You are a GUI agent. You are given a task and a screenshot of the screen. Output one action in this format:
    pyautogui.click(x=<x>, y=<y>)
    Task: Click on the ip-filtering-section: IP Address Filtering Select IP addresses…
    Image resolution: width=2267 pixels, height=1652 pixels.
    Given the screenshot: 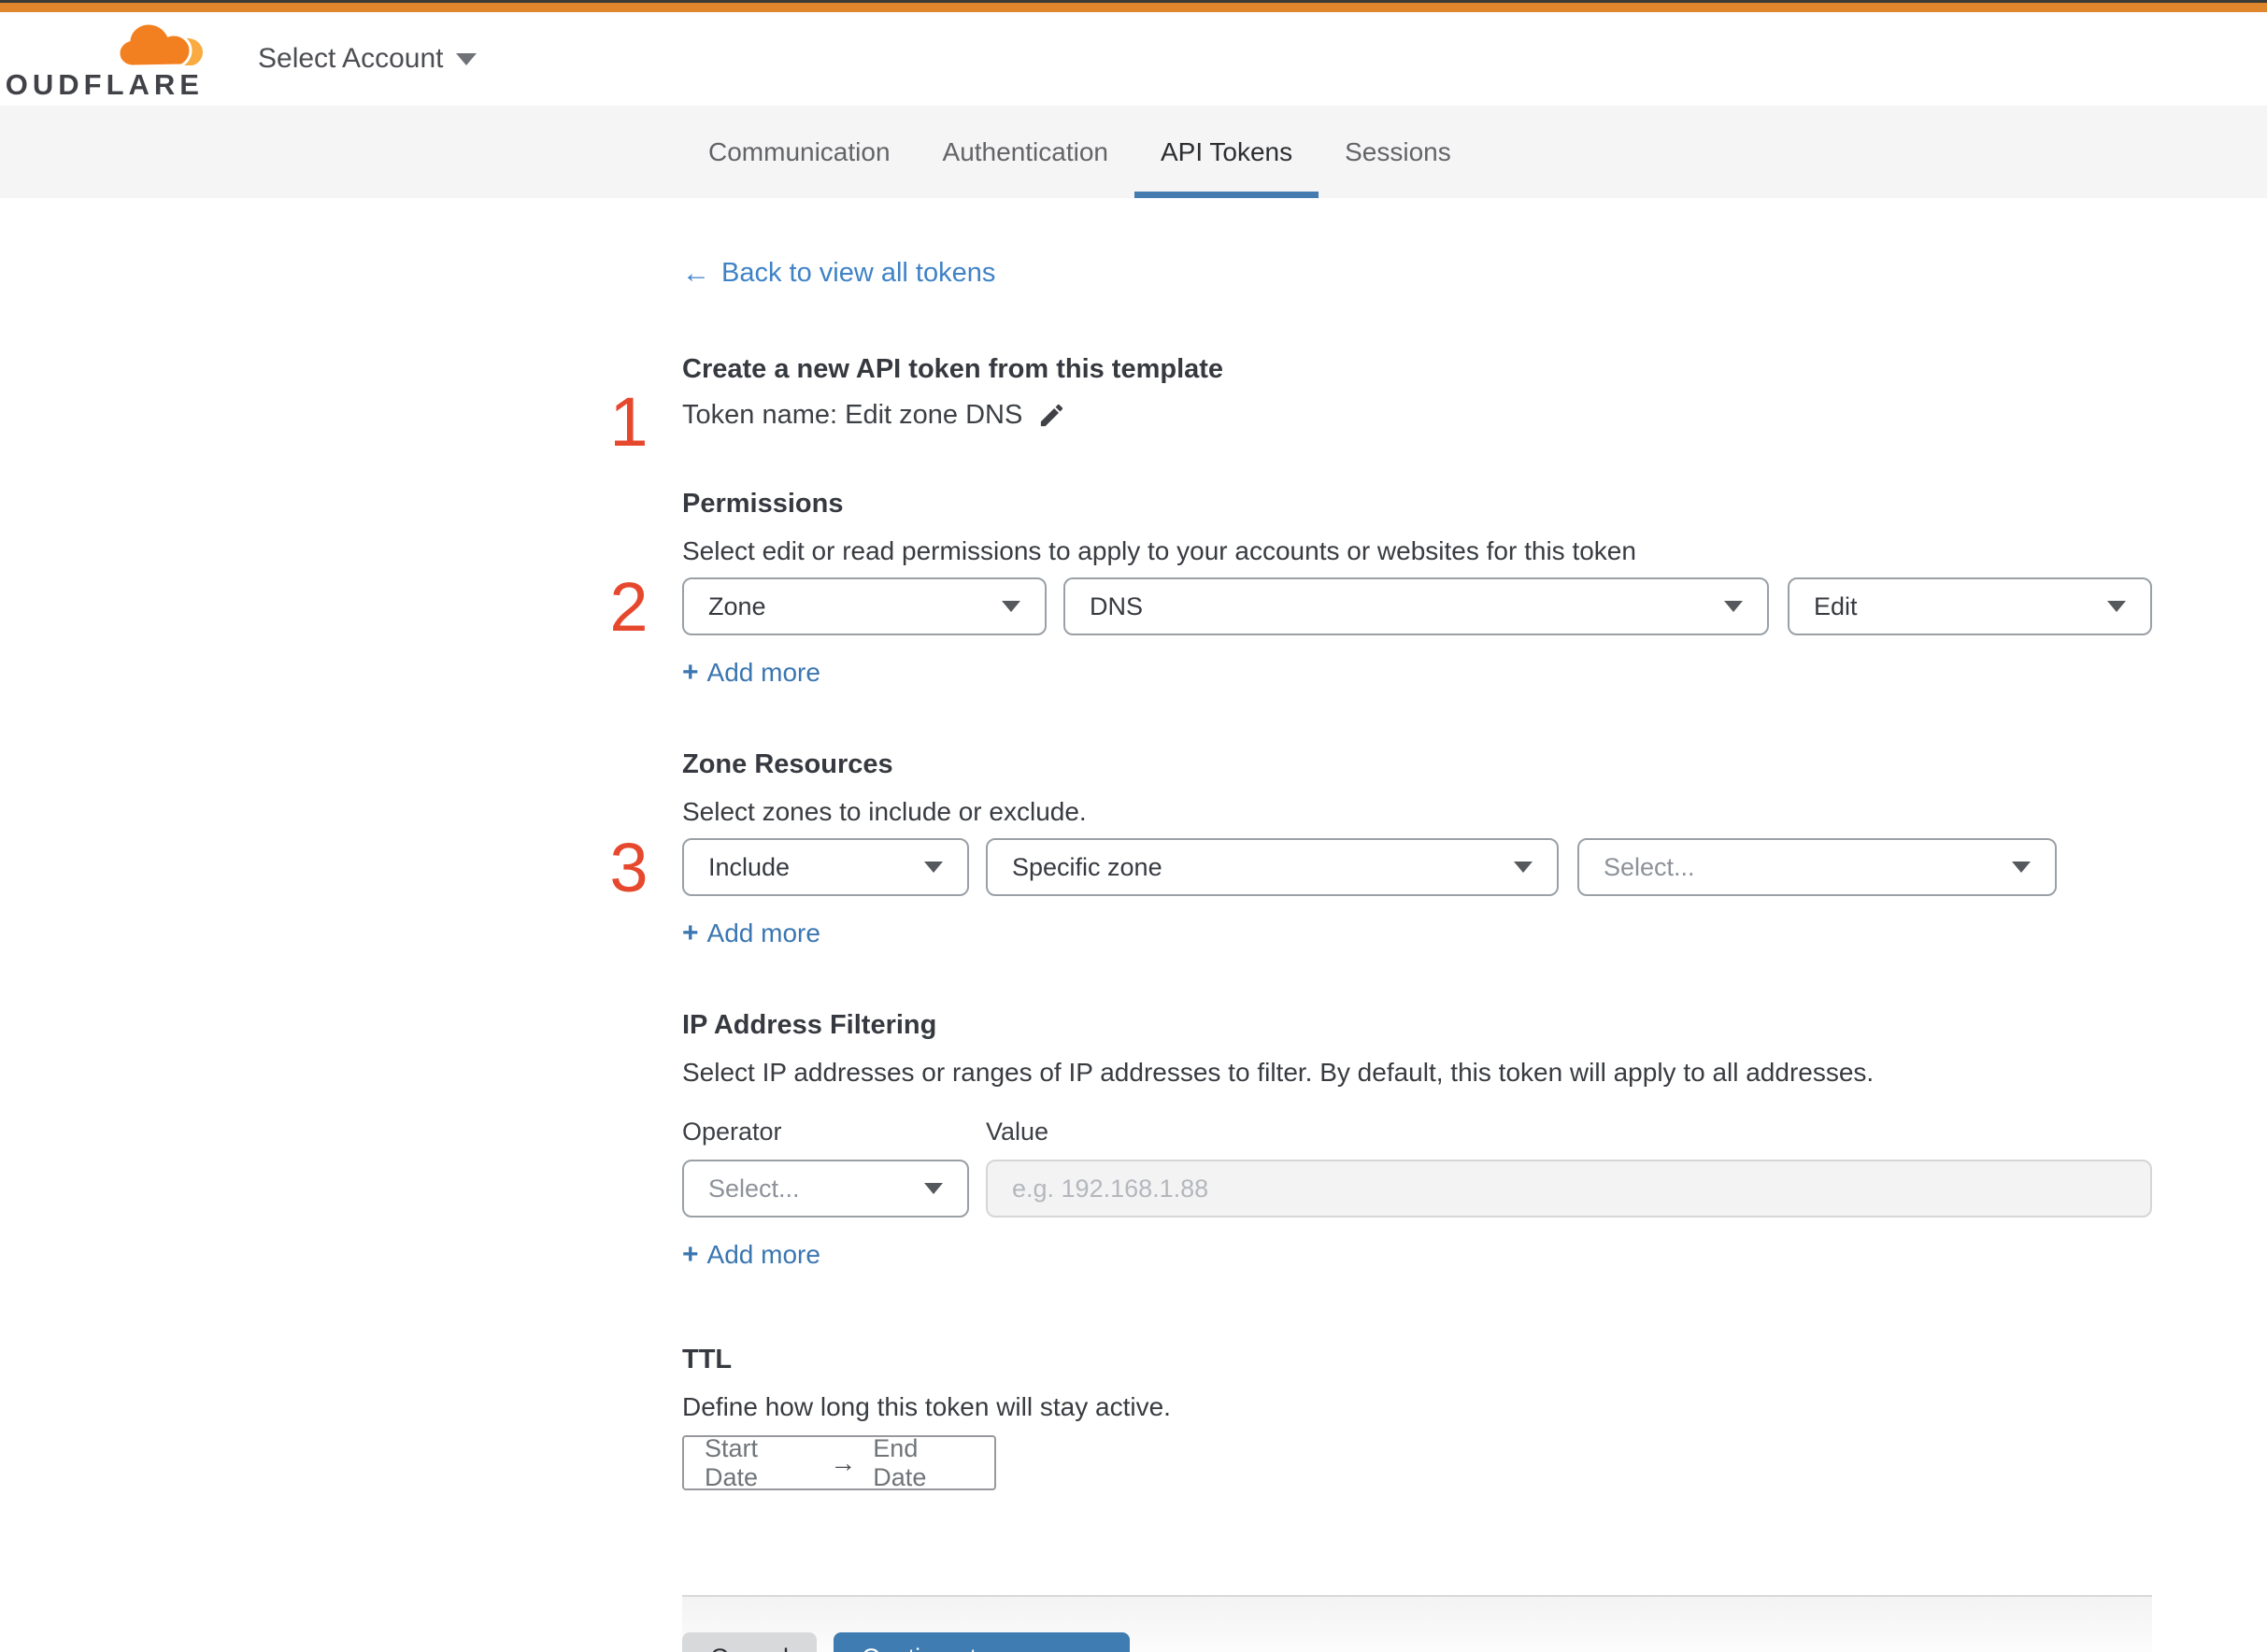 What is the action you would take?
    pyautogui.click(x=1417, y=1140)
    